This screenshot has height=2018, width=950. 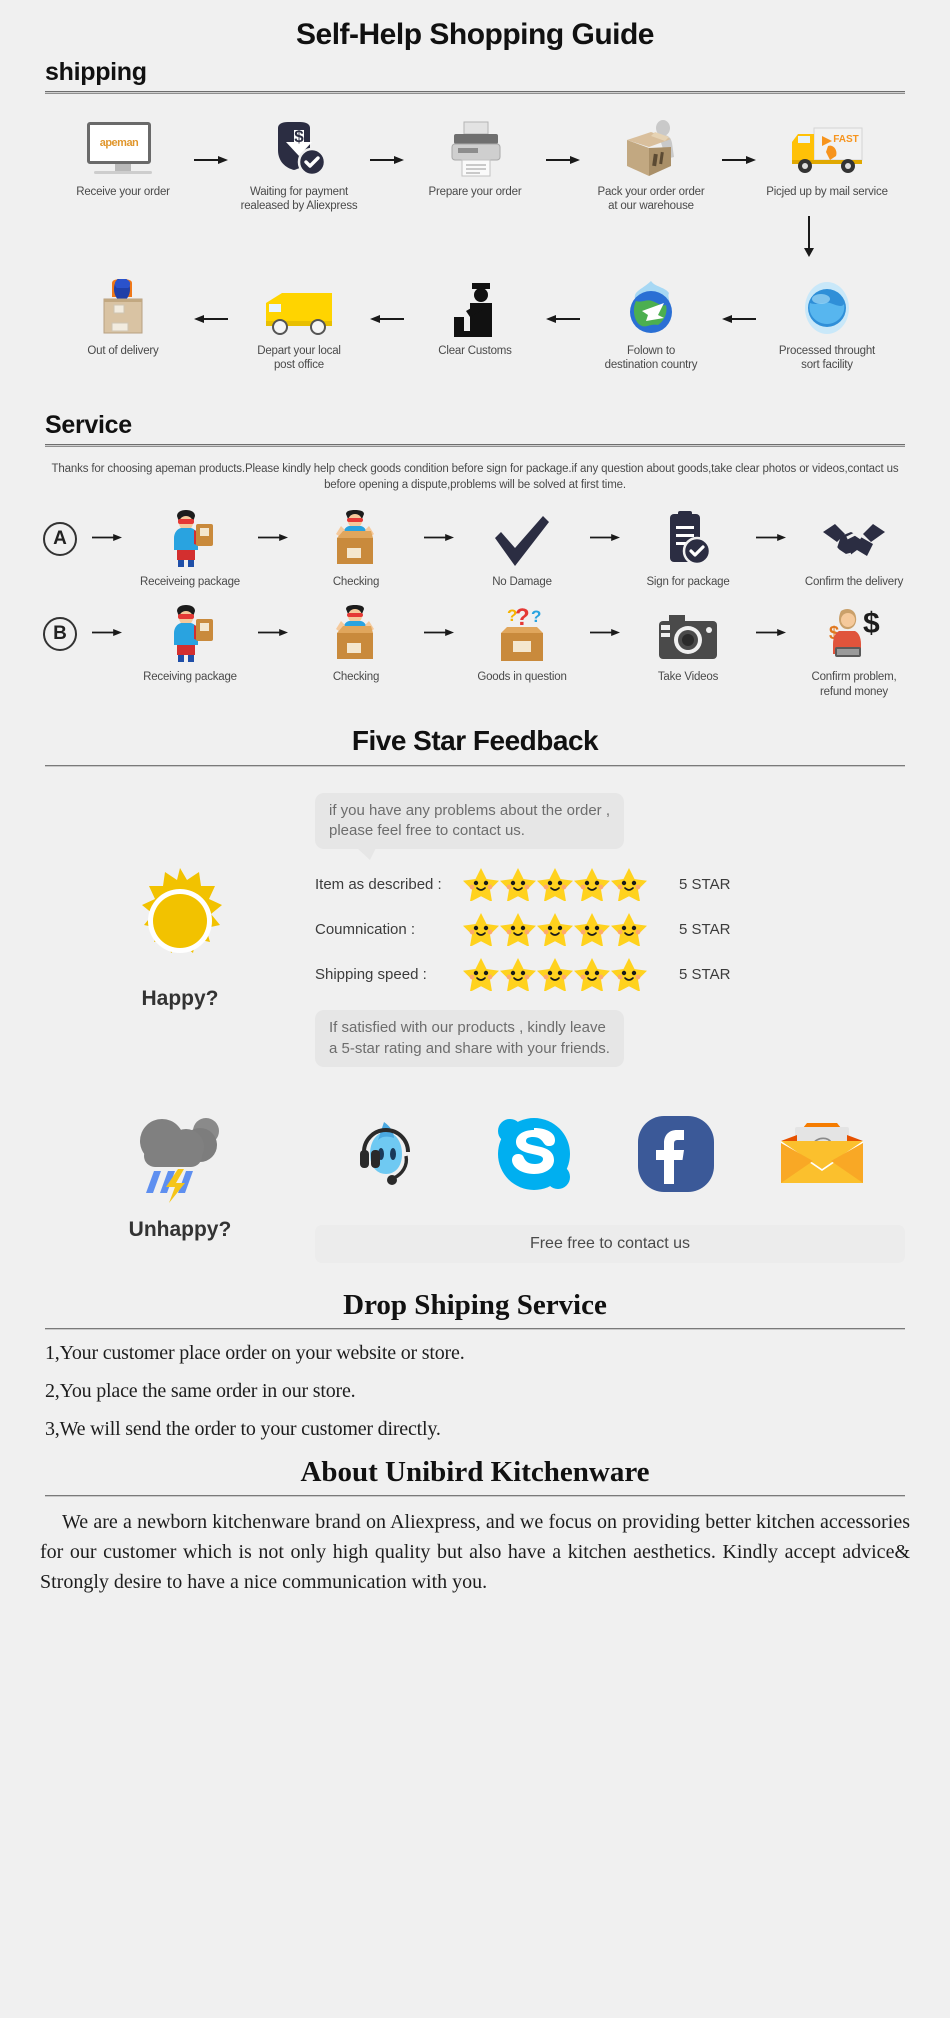 I want to click on shipping-step-picked-up: FAST Picjed up by mail service, so click(x=827, y=157).